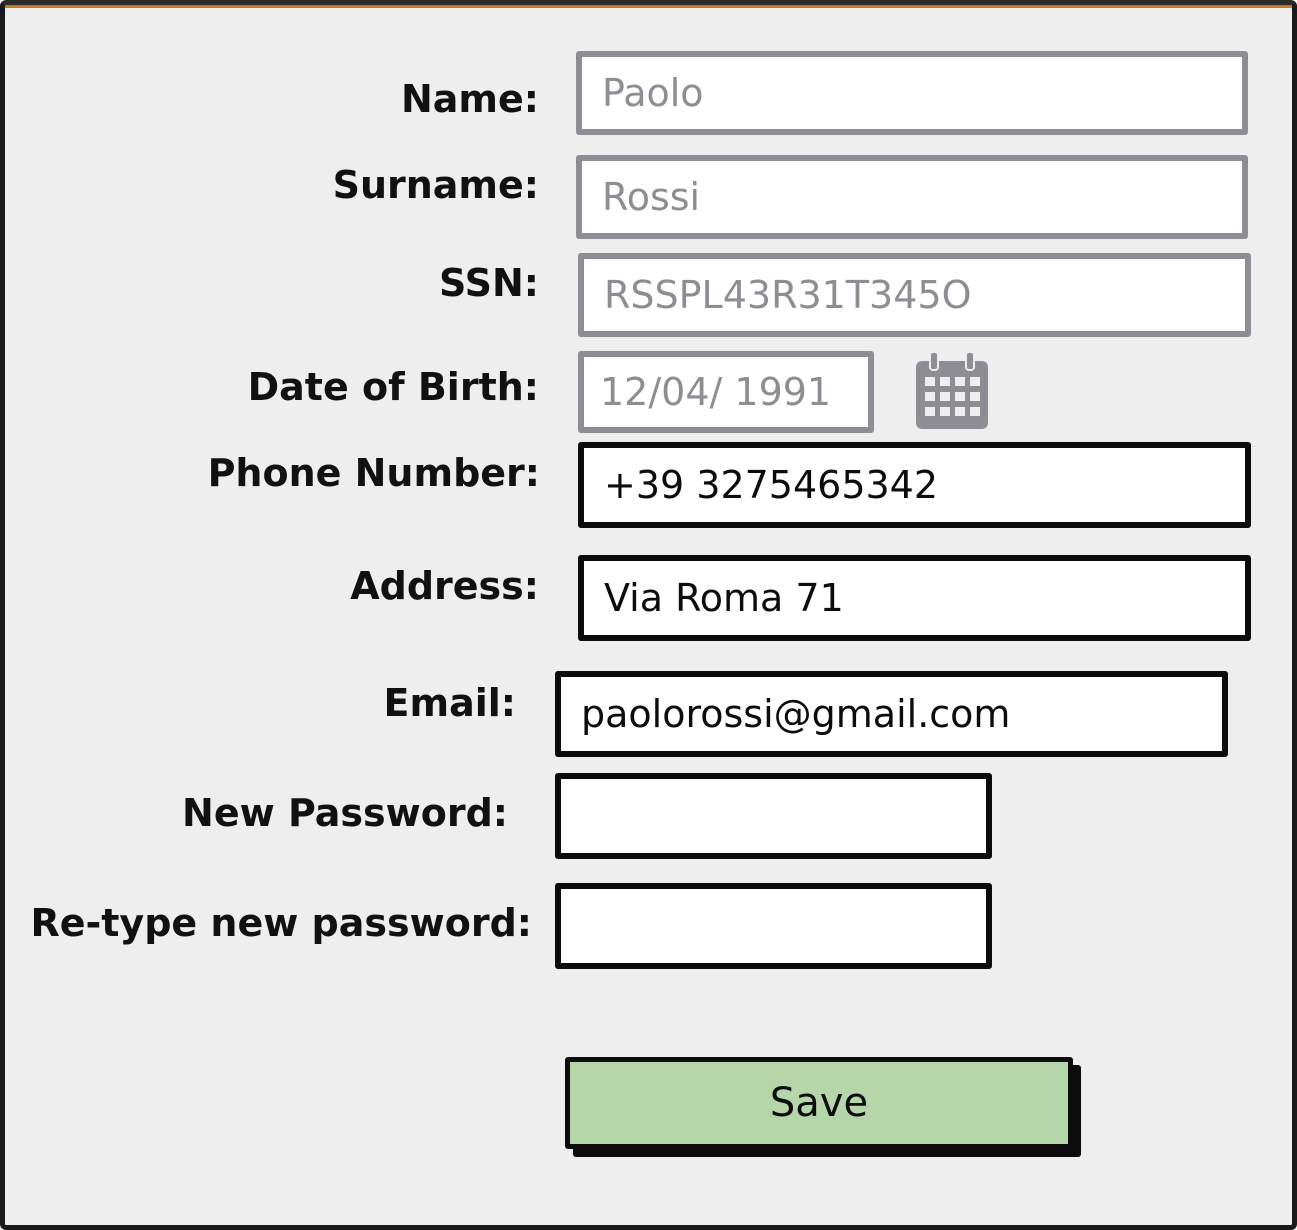 The image size is (1297, 1230). I want to click on ssn-field: RSSPL43R31T345O, so click(914, 295).